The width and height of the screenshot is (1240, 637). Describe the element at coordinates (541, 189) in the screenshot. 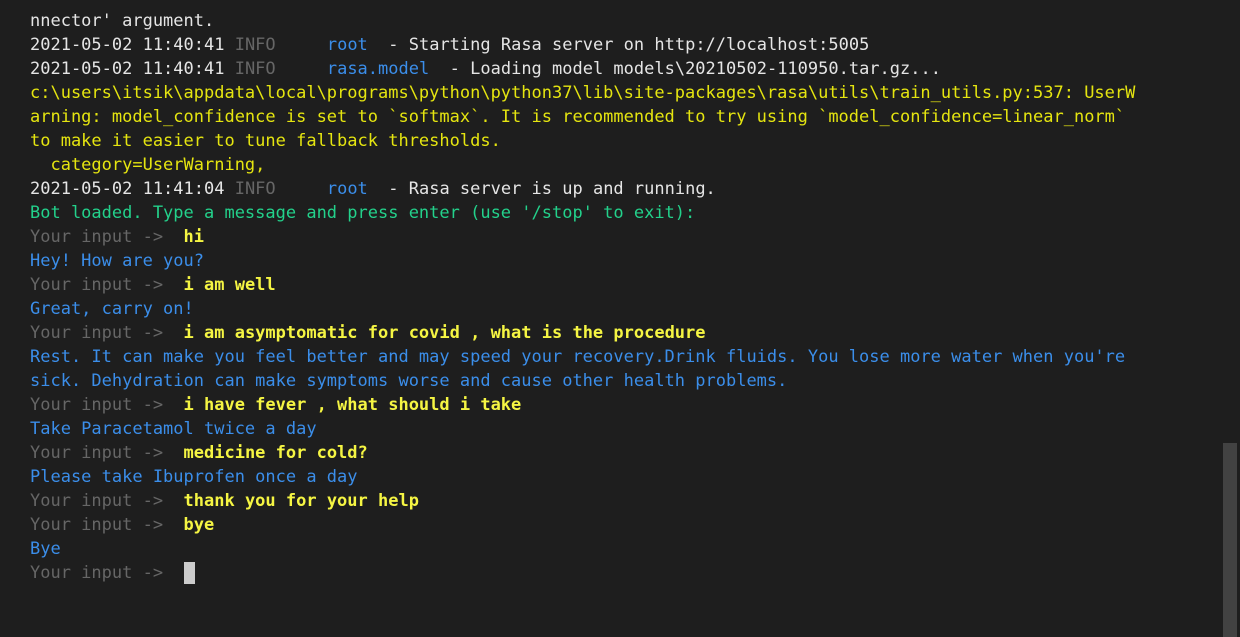

I see `log-message: - Rasa server is up and running.` at that location.